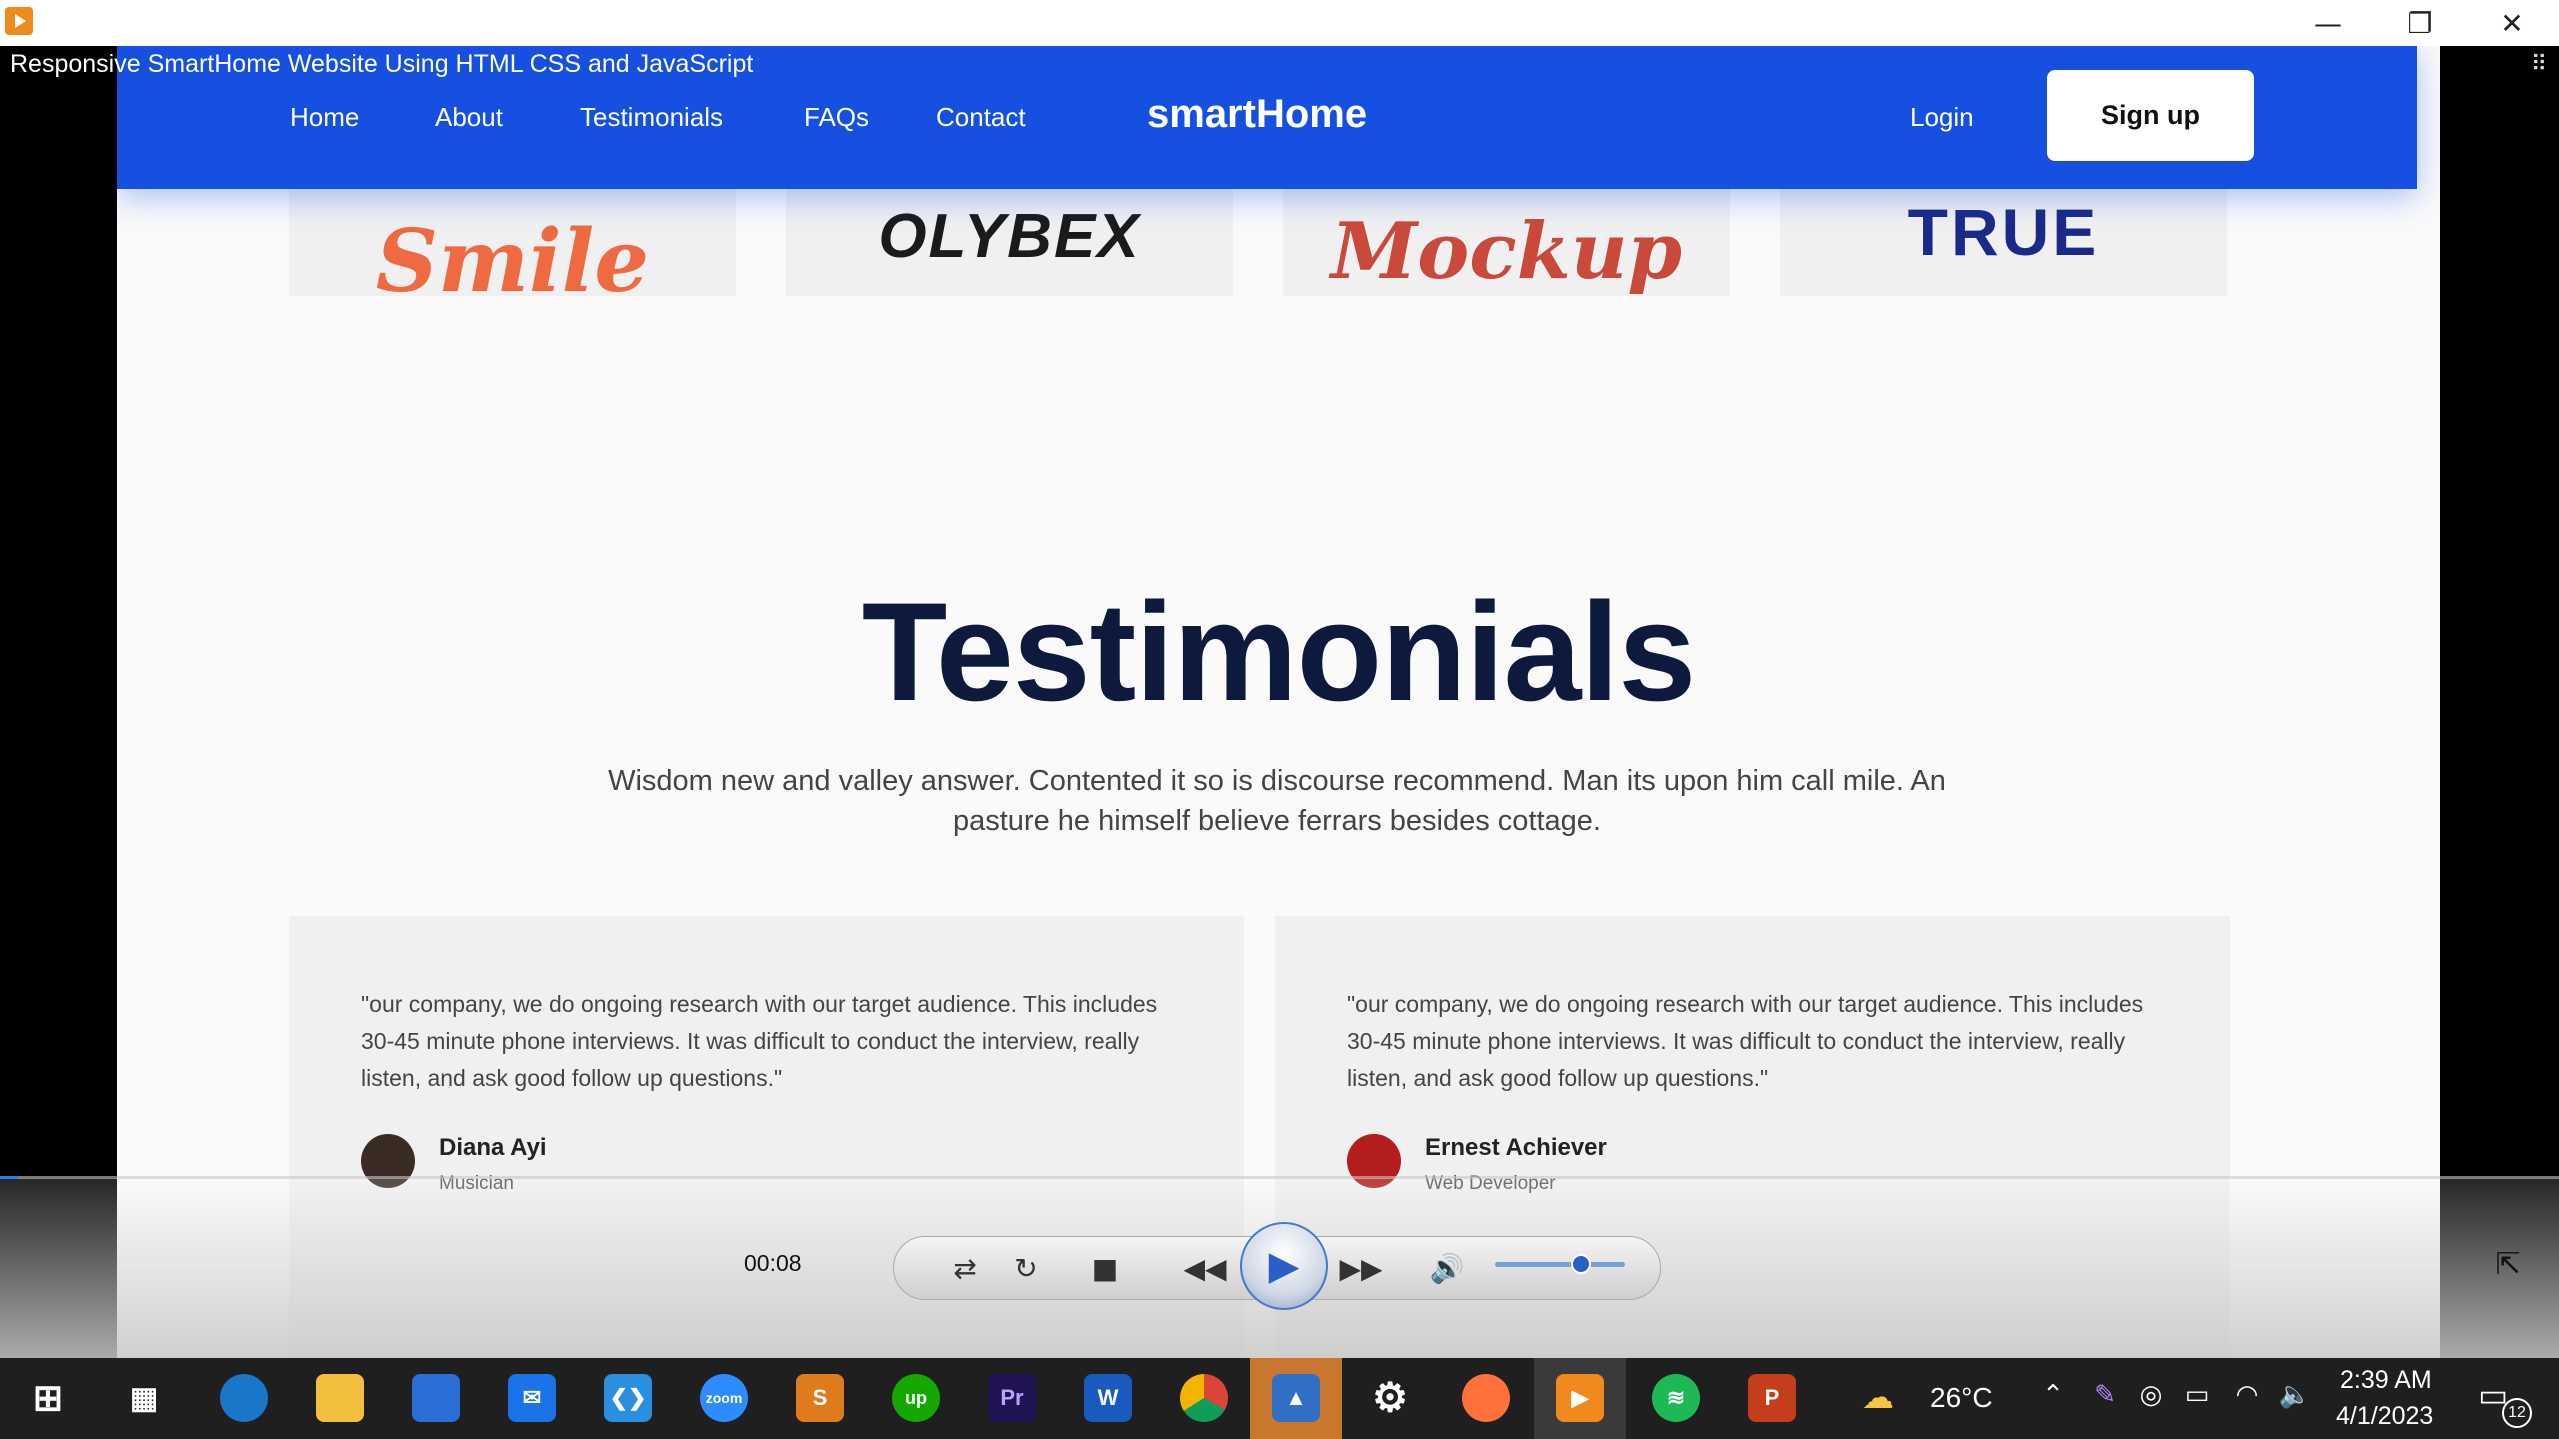 The width and height of the screenshot is (2559, 1439). I want to click on settings-icon: ⚙, so click(1390, 1398).